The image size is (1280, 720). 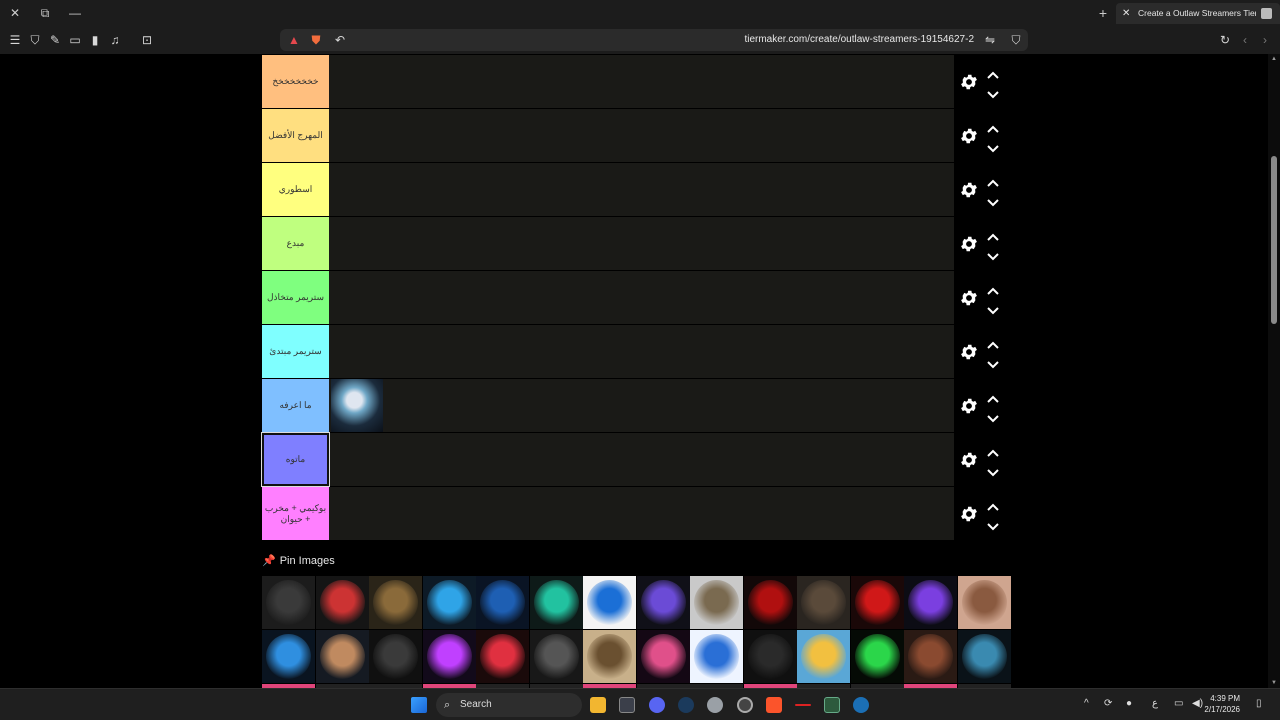 I want to click on sidebar-icon: ▮, so click(x=95, y=40).